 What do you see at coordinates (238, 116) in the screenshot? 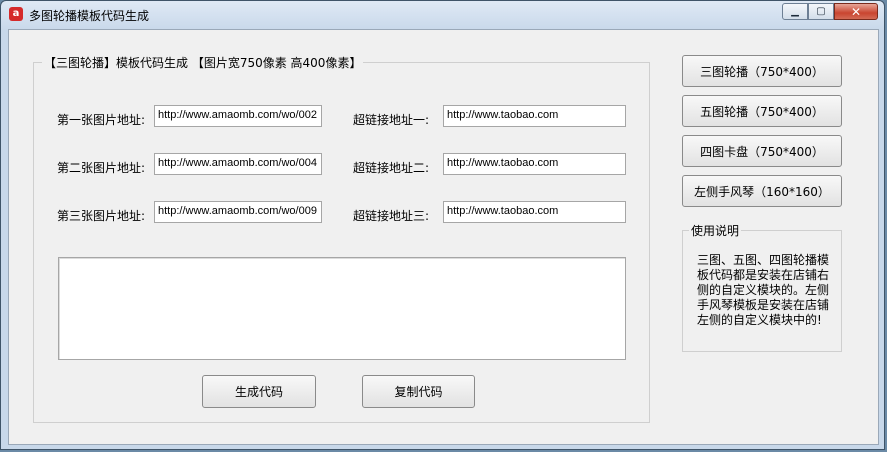
I see `image1-url-input: http://www.amaomb.com/wo/002` at bounding box center [238, 116].